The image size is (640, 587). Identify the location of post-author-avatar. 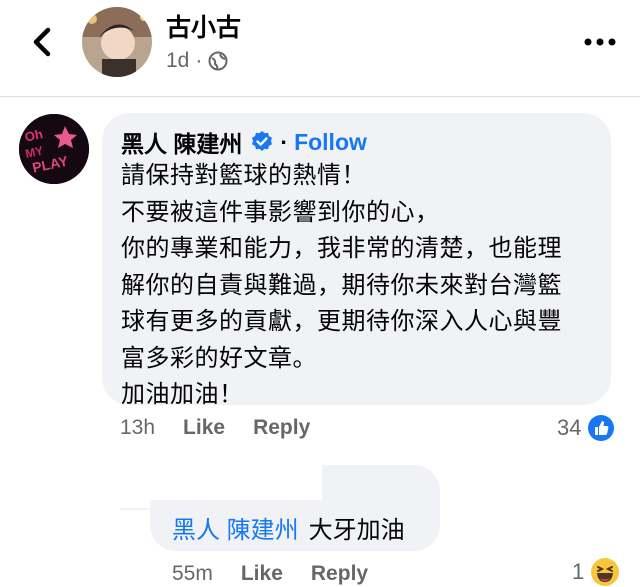
(117, 42).